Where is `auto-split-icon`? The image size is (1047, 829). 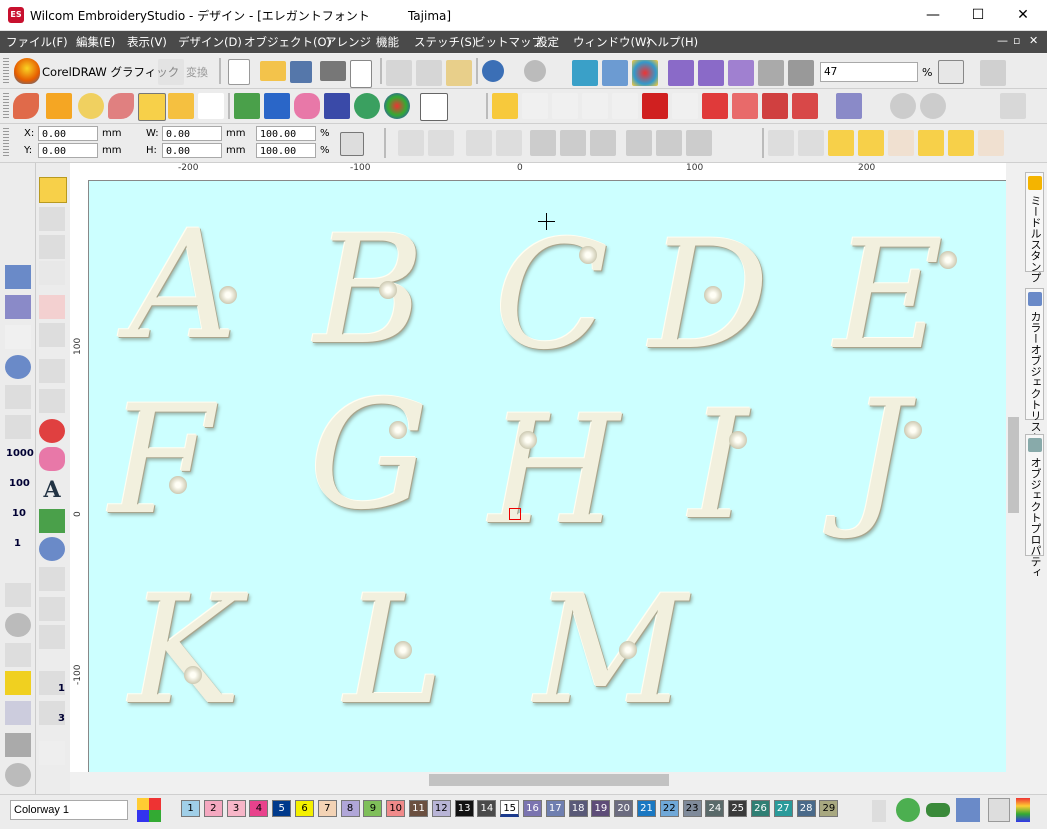 auto-split-icon is located at coordinates (841, 143).